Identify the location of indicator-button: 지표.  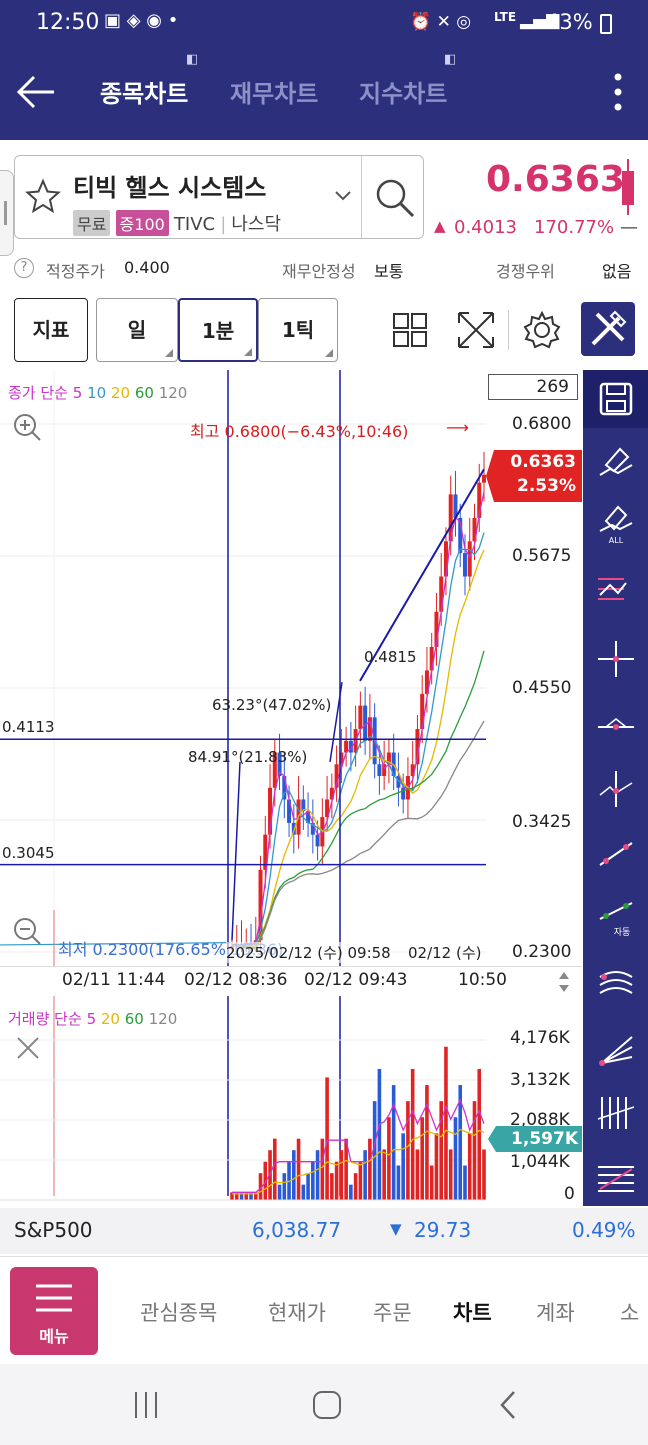
(51, 330).